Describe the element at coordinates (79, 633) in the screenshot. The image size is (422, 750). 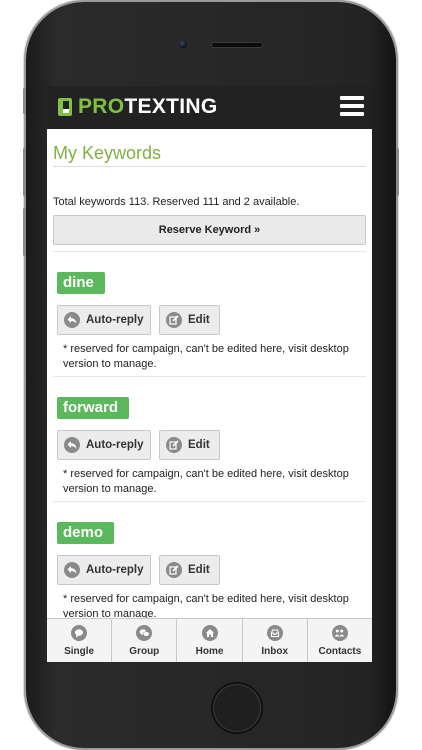
I see `chat-bubble-icon` at that location.